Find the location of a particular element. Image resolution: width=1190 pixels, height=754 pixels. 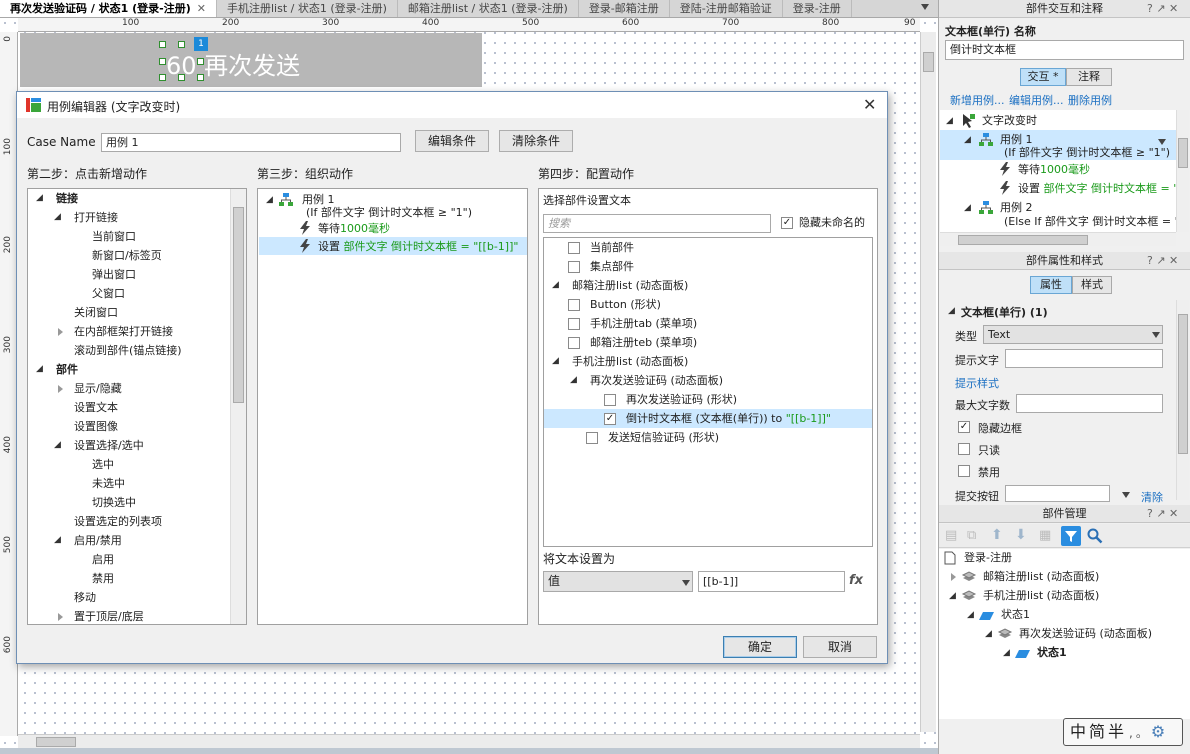

action-new-window: 新窗口/标签页 is located at coordinates (127, 256).